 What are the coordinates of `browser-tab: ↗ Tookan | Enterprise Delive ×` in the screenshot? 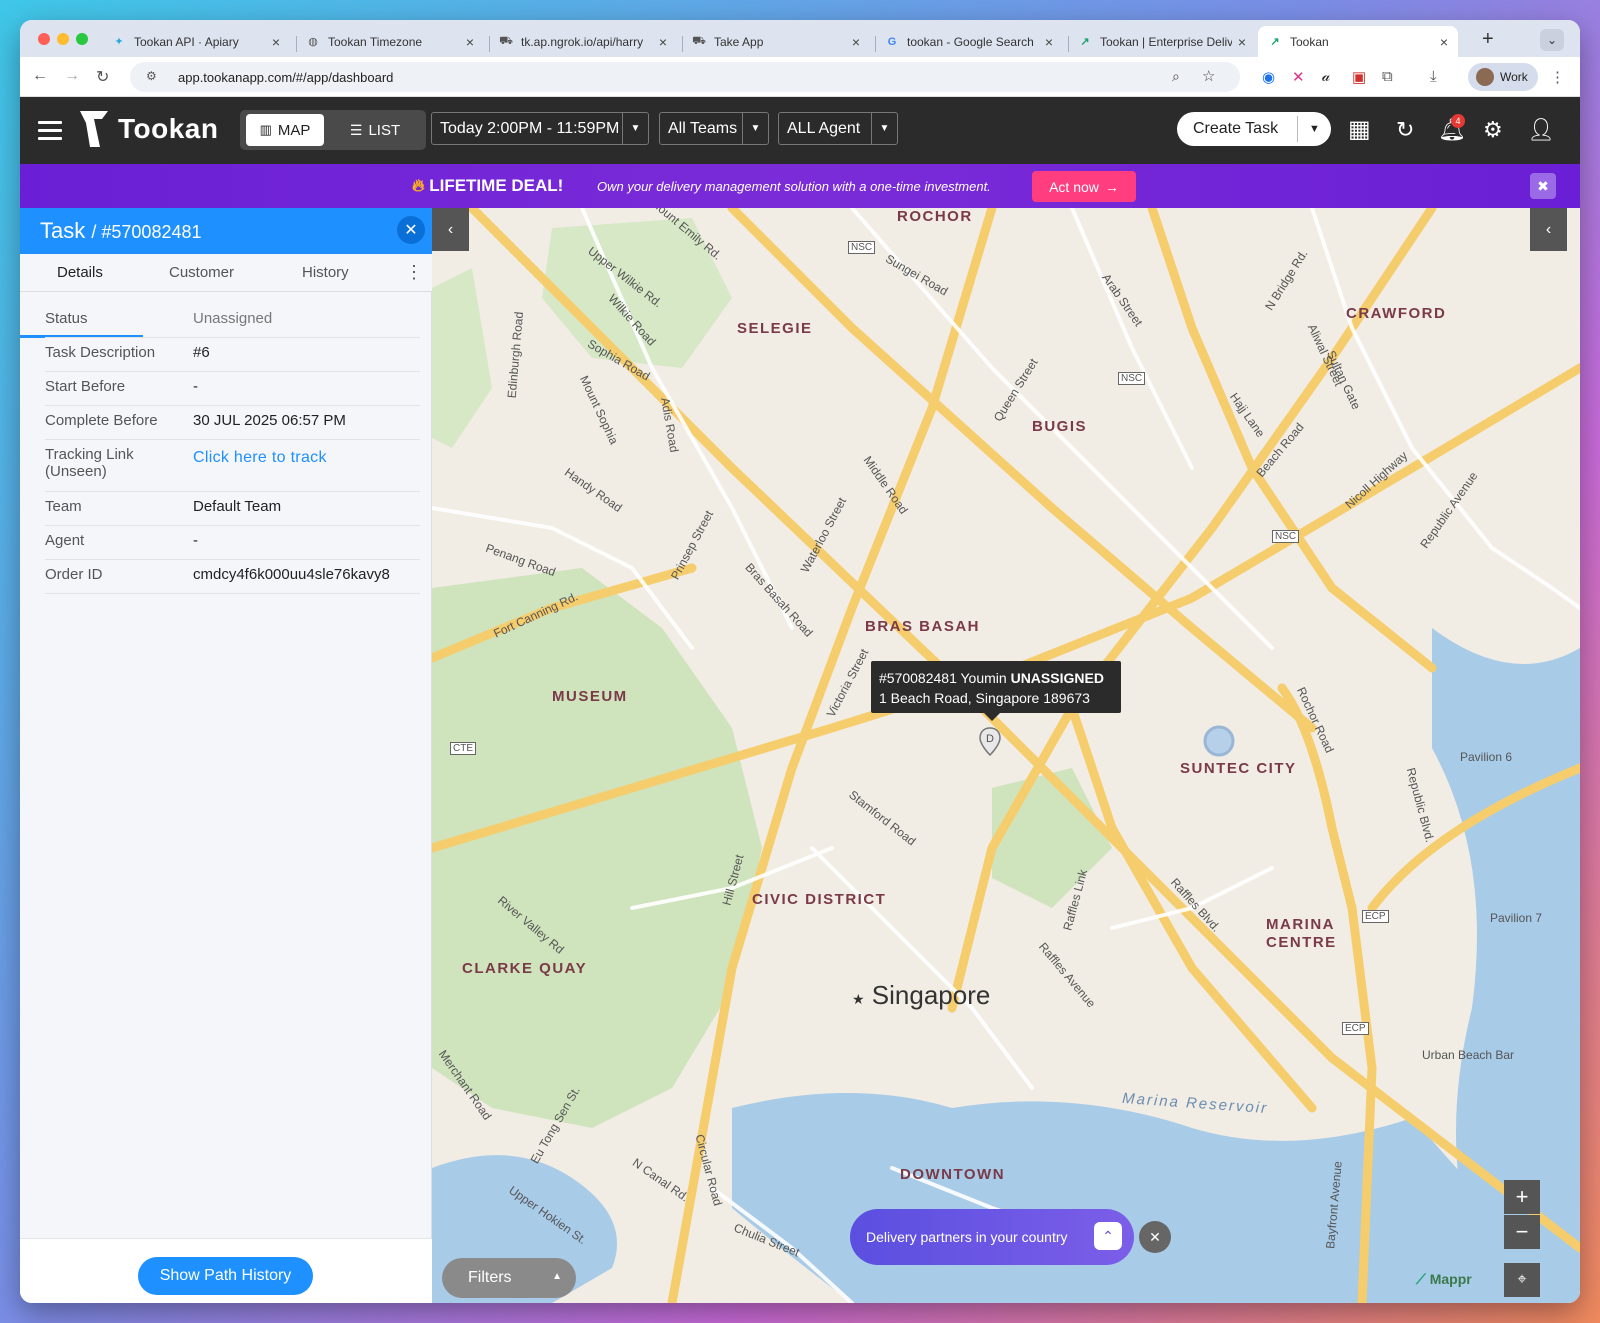 It's located at (1162, 41).